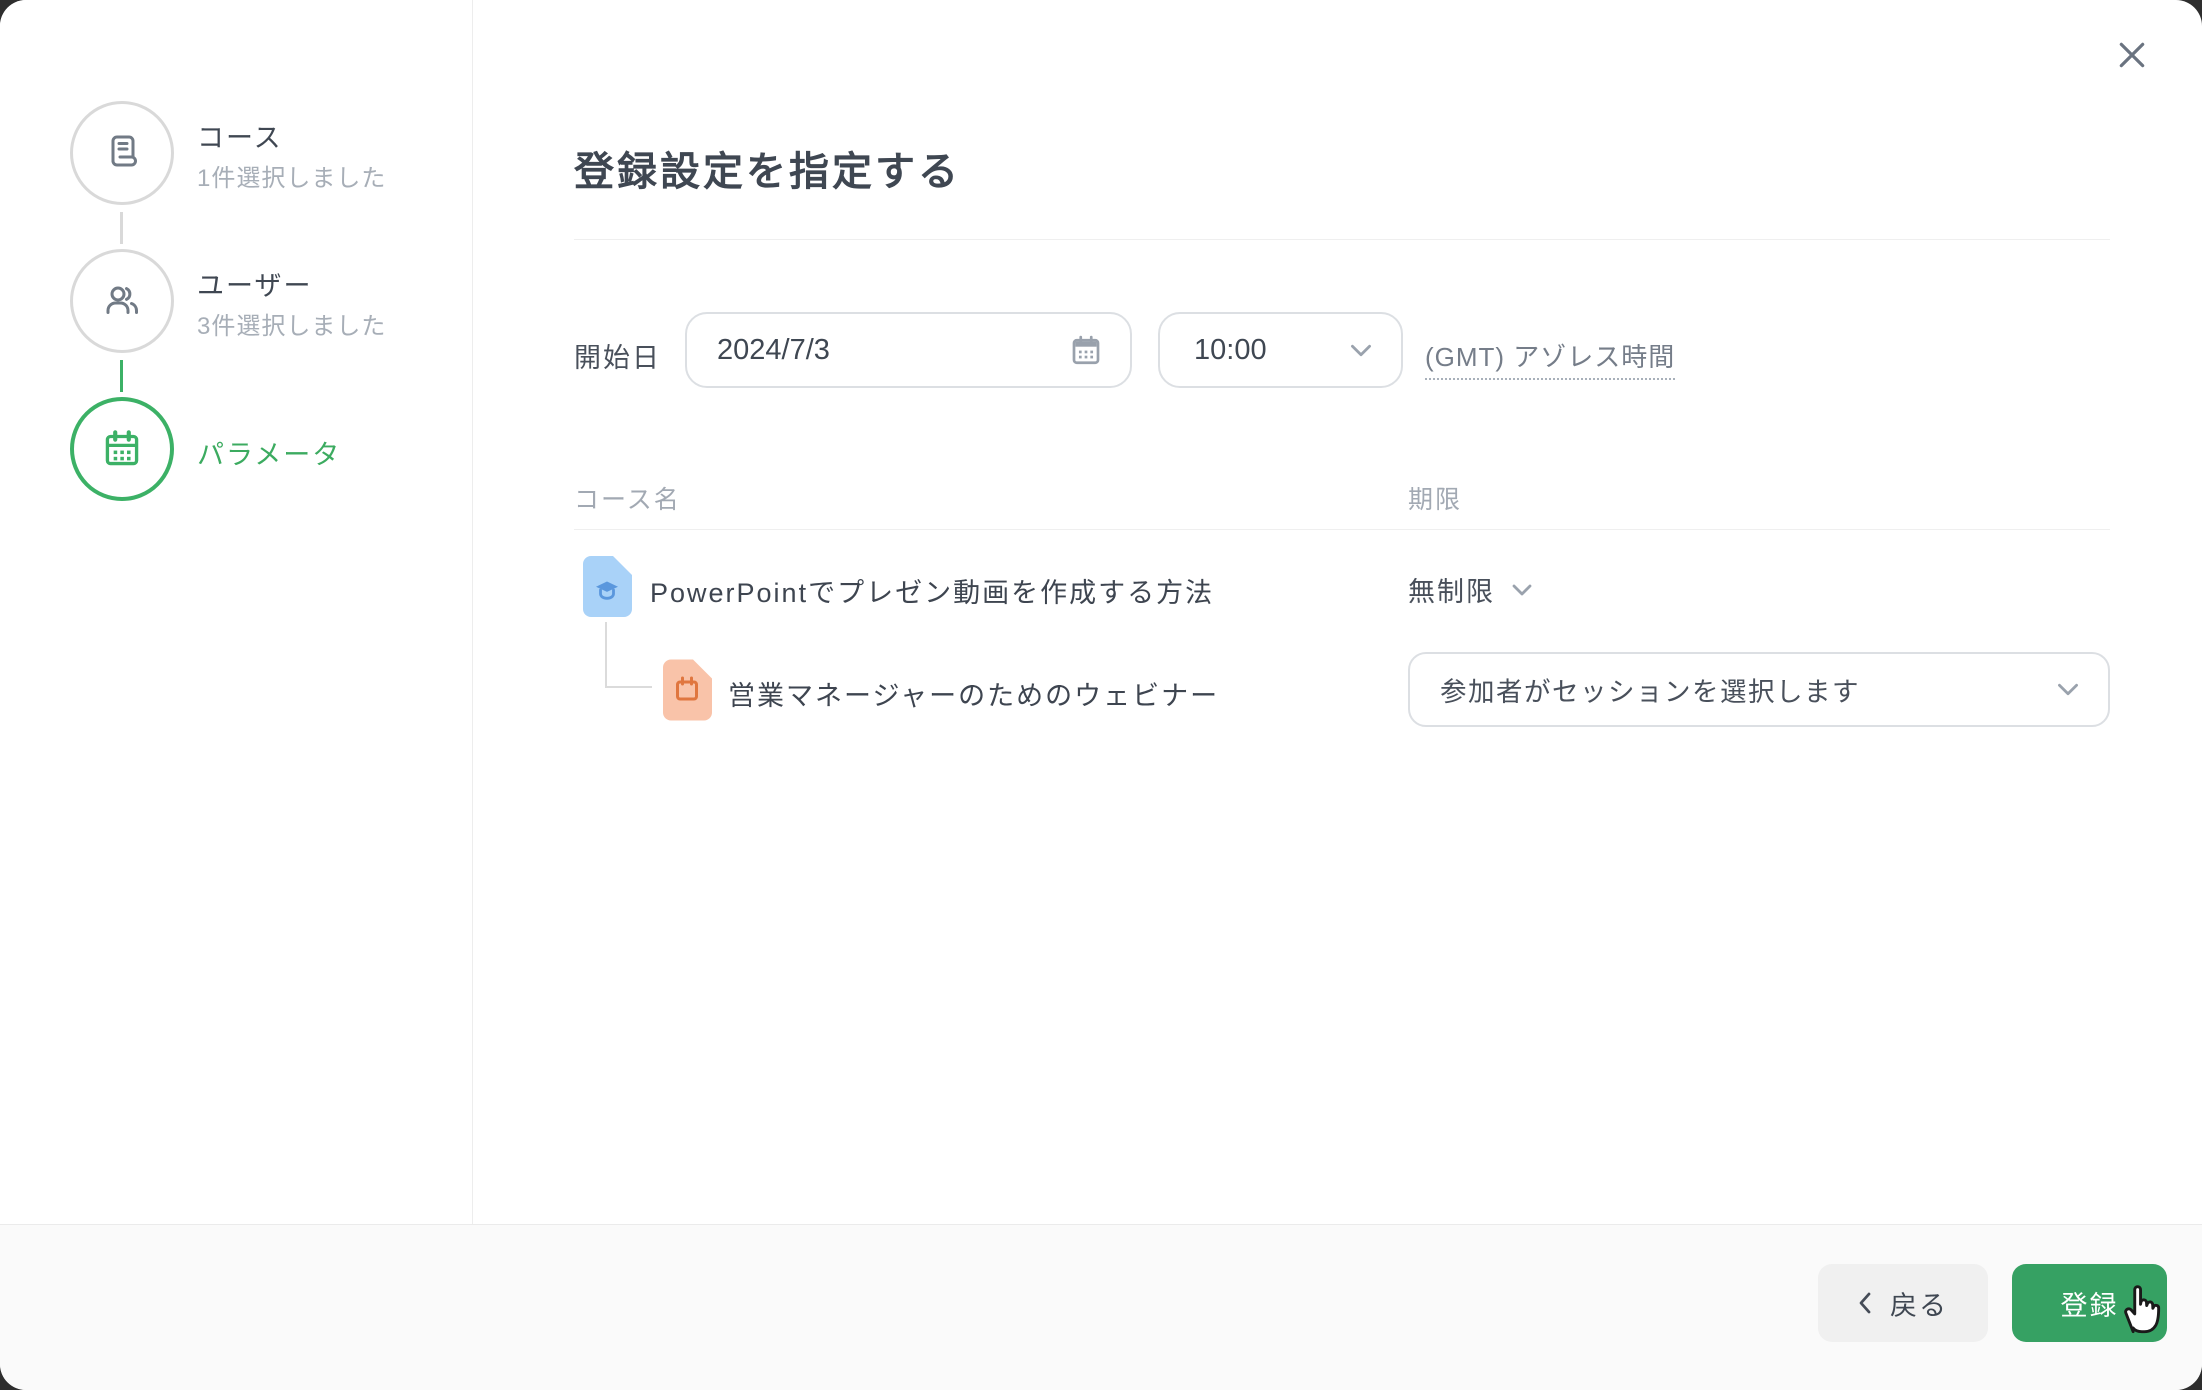 The height and width of the screenshot is (1390, 2202). Describe the element at coordinates (1650, 692) in the screenshot. I see `session-deadline-value: 参加者がセッションを選択します` at that location.